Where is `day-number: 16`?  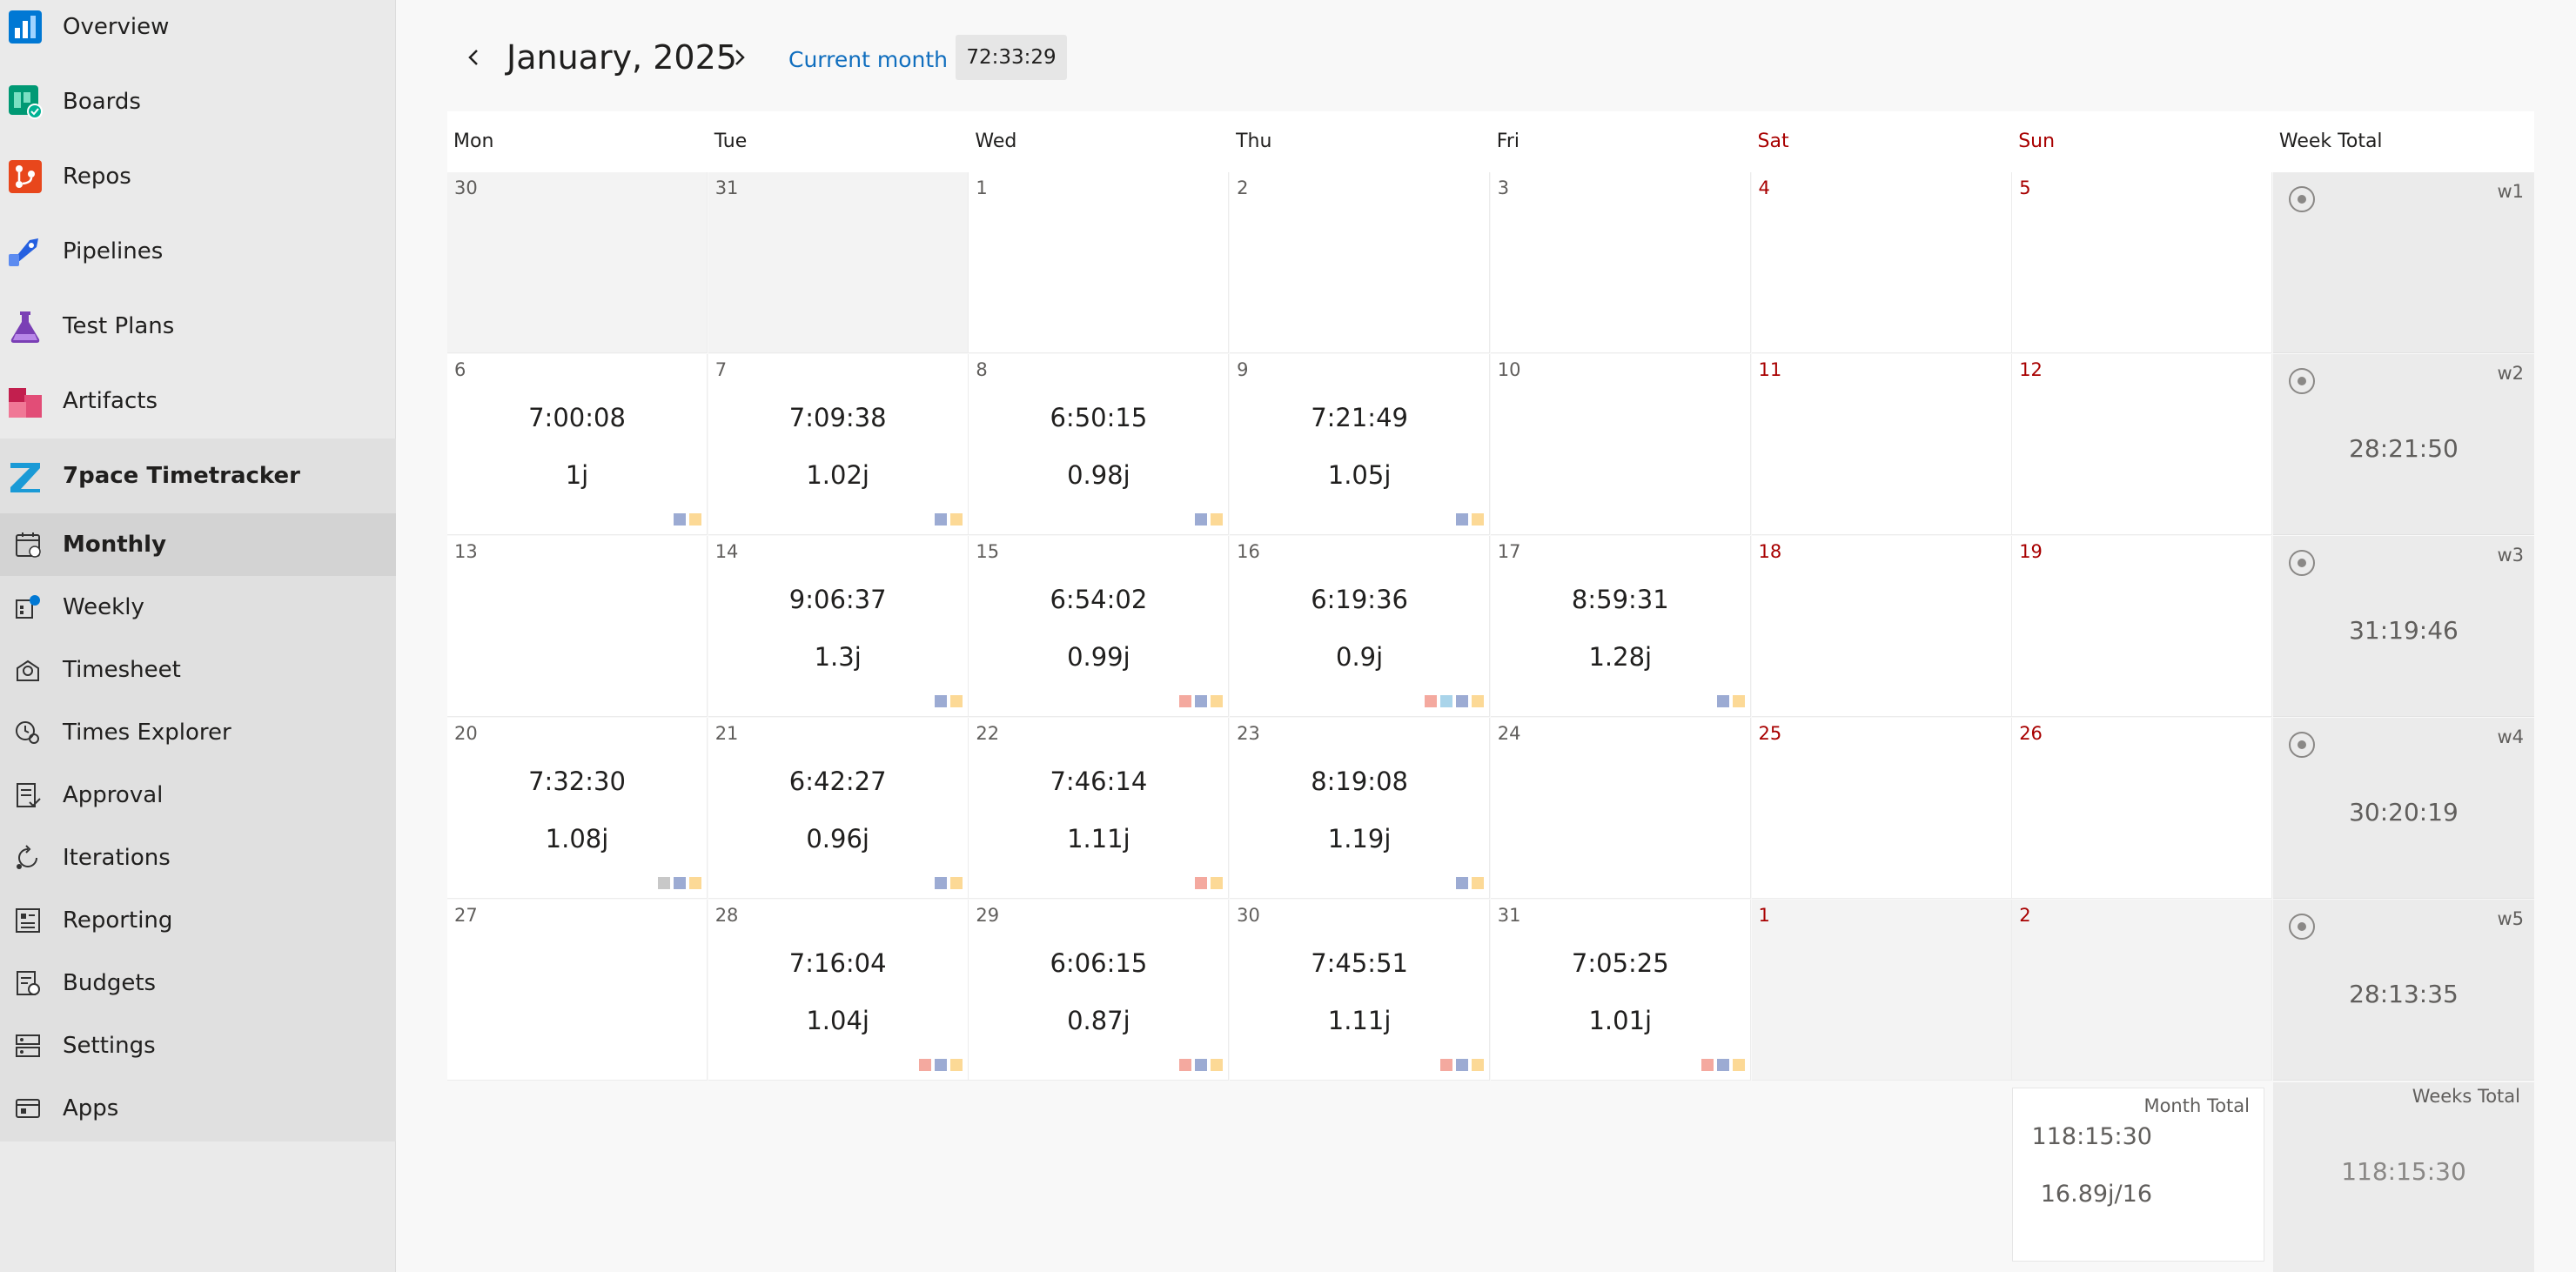
day-number: 16 is located at coordinates (1249, 551).